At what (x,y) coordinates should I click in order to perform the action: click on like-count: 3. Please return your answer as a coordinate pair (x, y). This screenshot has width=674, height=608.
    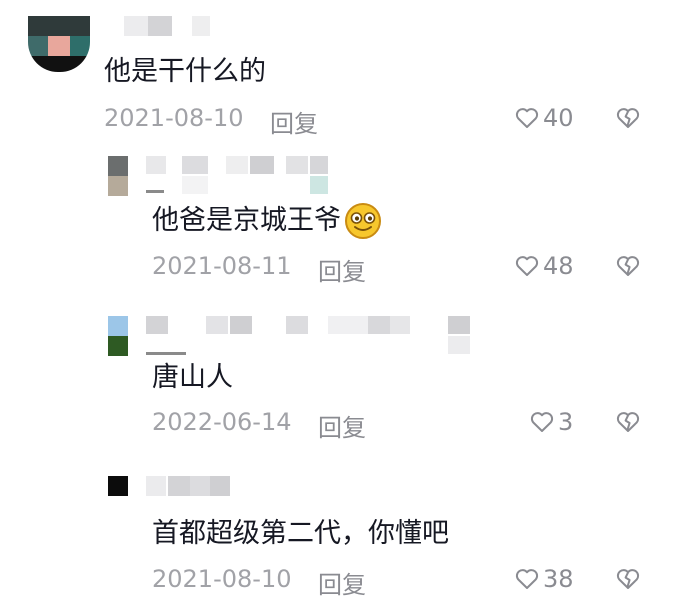
    Looking at the image, I should click on (566, 422).